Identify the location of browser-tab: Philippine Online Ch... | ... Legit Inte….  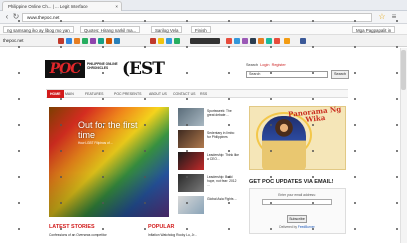
(62, 6).